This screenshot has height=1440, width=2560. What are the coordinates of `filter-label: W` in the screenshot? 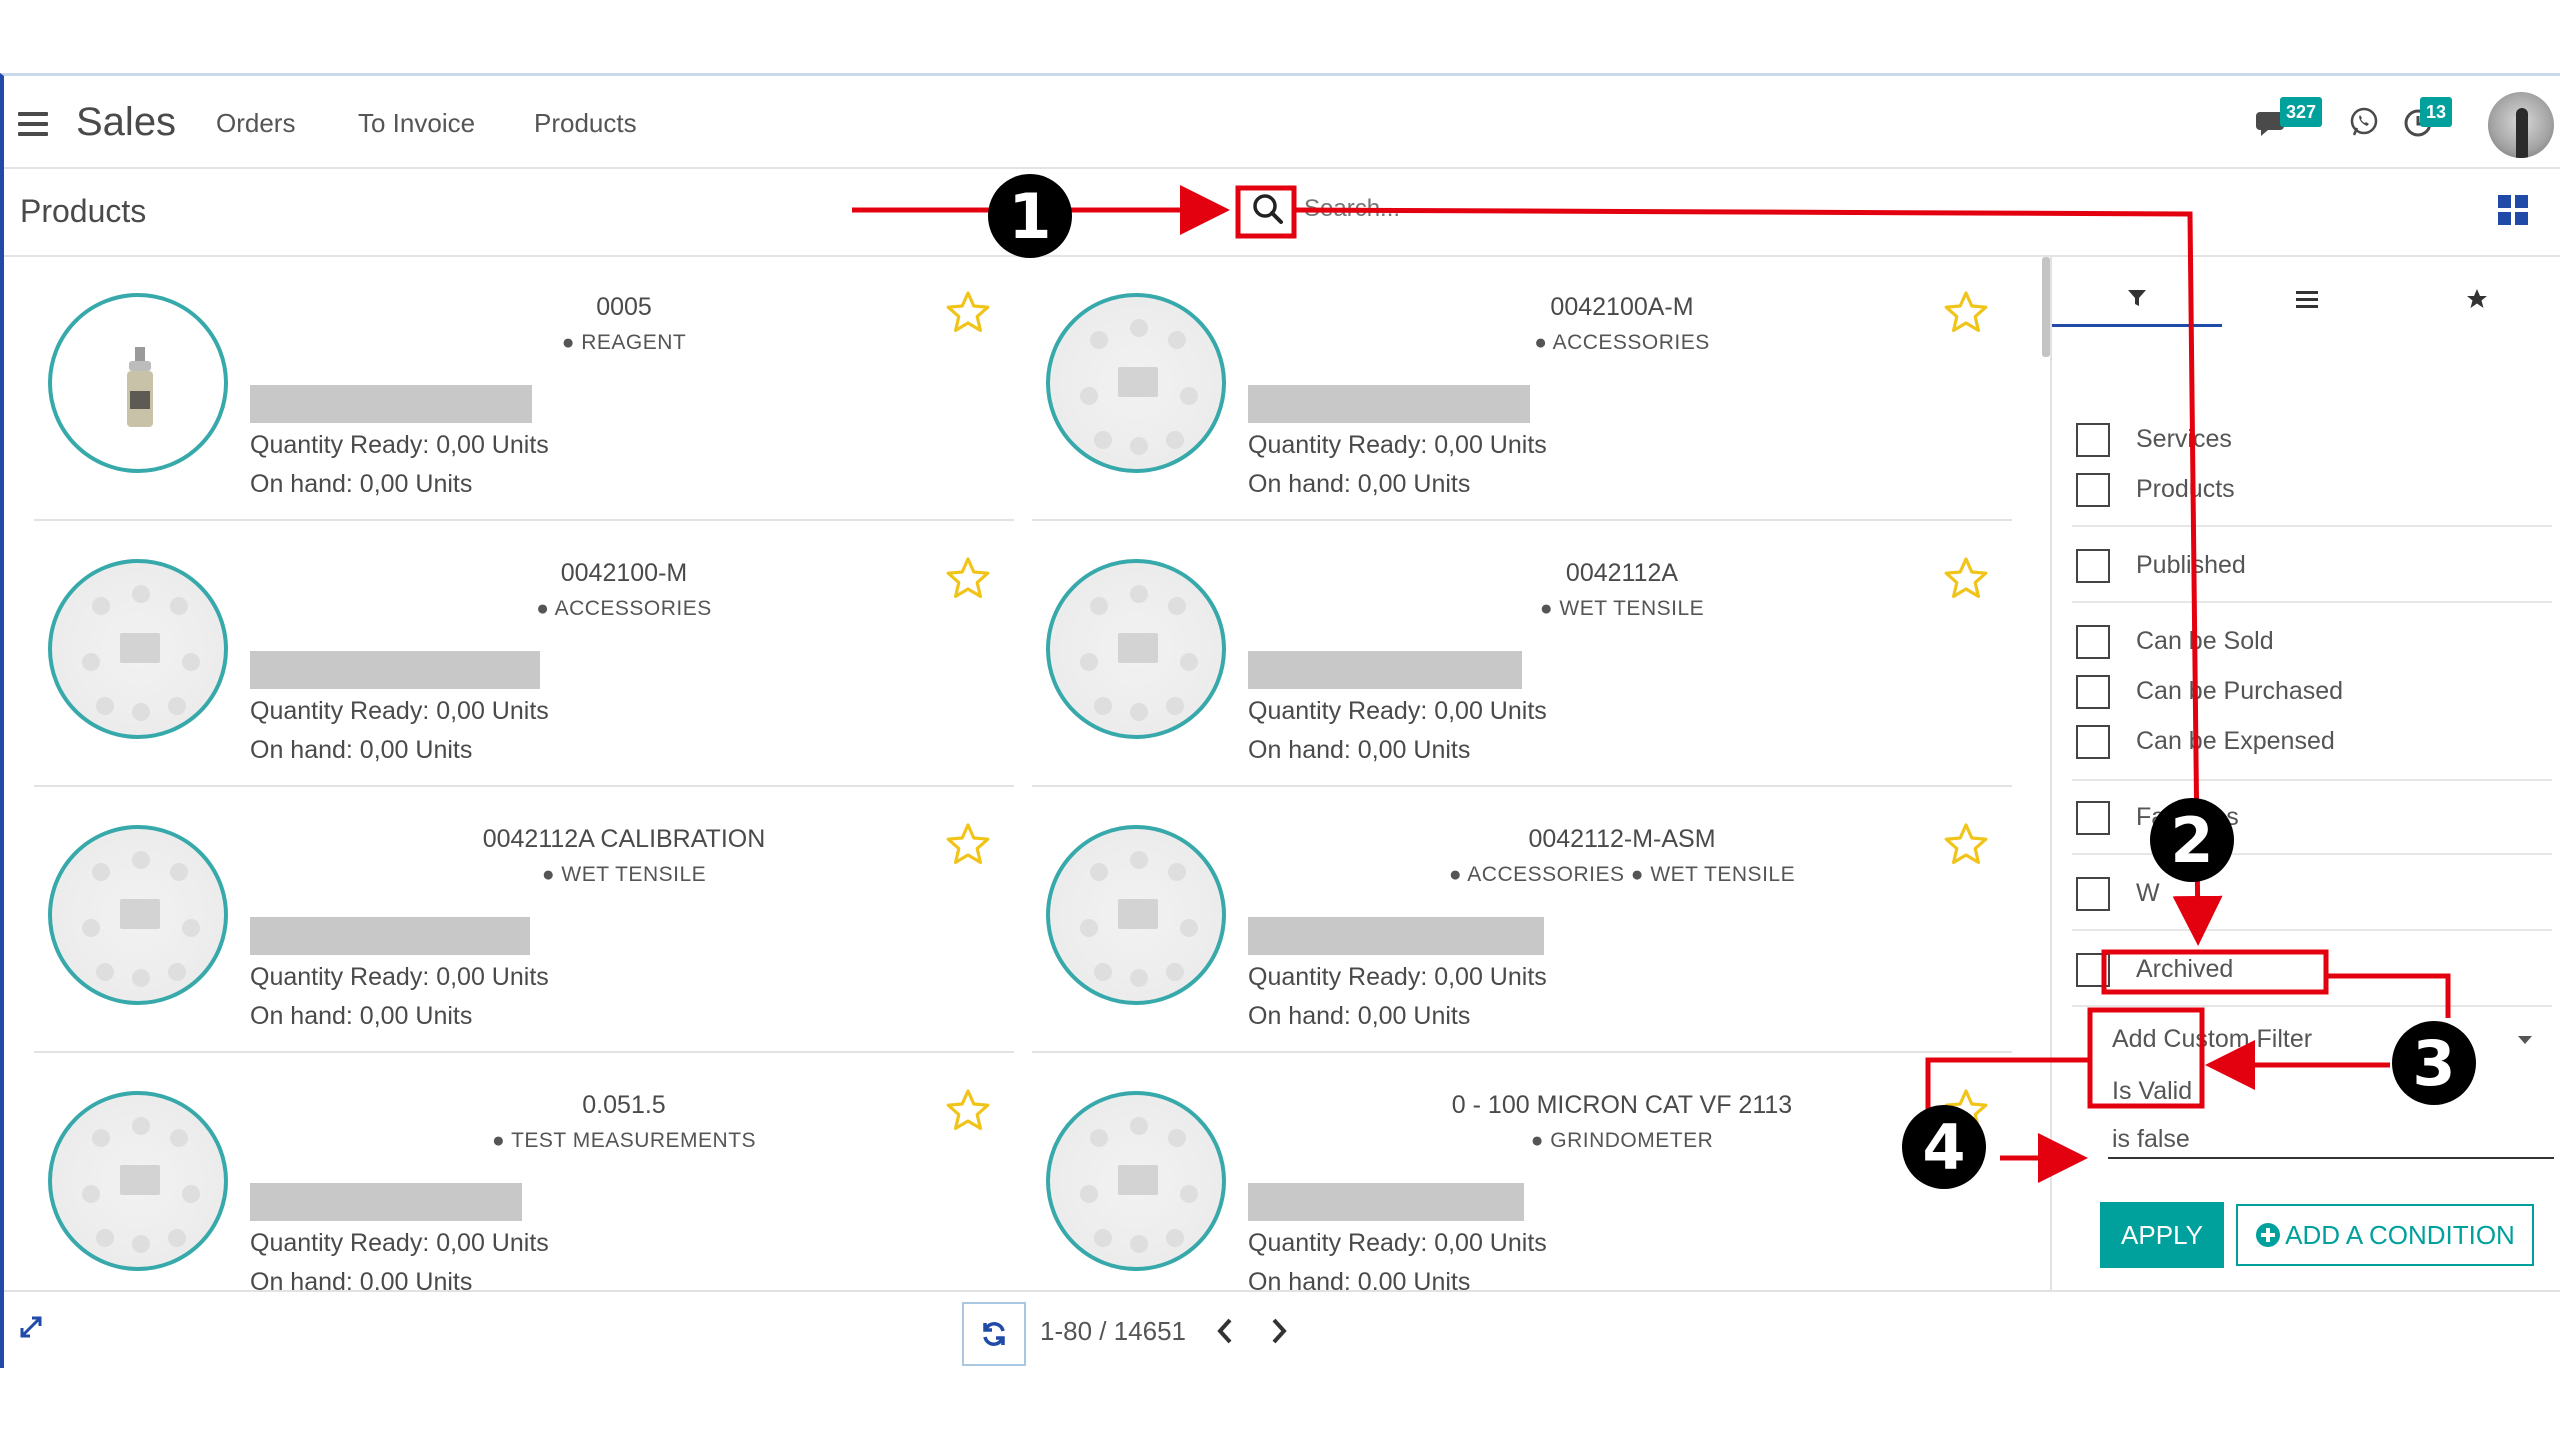 It's located at (2148, 893).